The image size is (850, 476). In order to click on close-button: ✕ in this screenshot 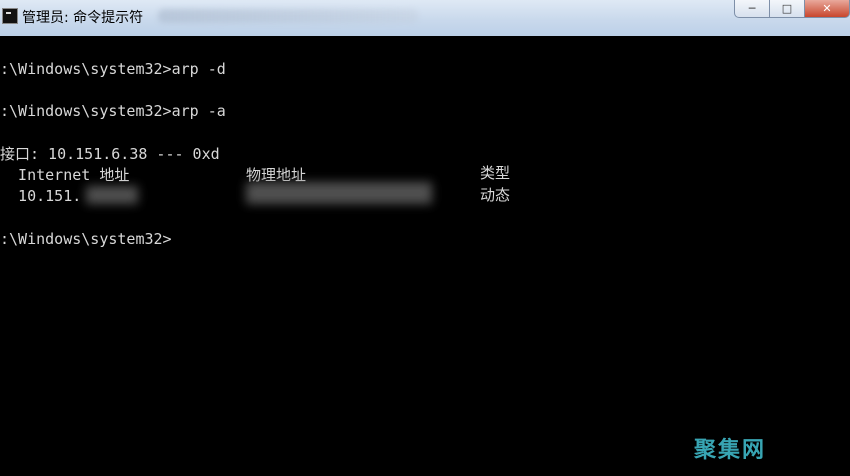, I will do `click(827, 9)`.